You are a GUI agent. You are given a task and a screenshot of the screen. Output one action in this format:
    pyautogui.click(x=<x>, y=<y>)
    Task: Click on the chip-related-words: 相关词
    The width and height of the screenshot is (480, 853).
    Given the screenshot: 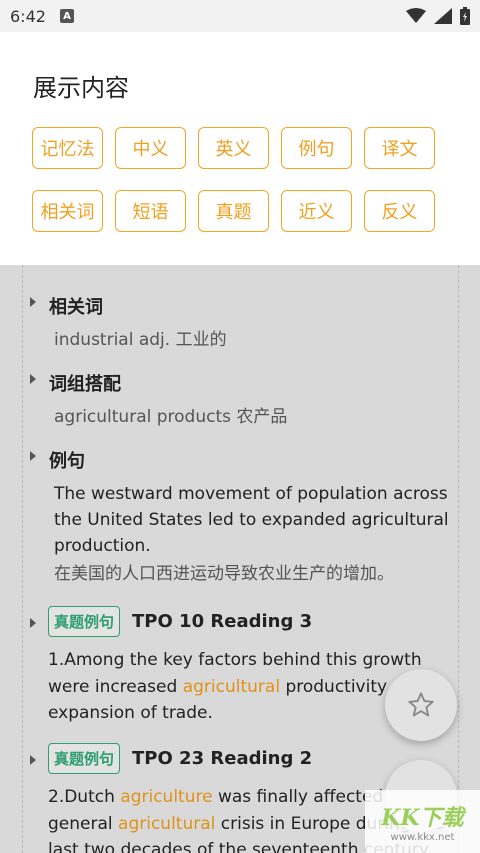 What is the action you would take?
    pyautogui.click(x=67, y=211)
    